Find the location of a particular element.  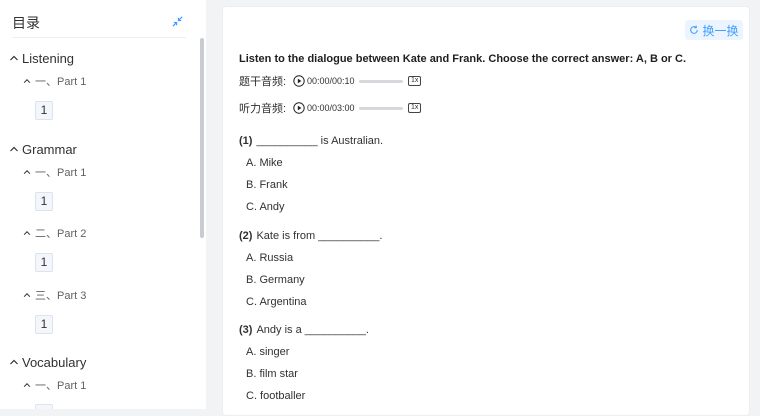

stem-audio-row: 题干音频: 00:00/00:10 1x is located at coordinates (331, 81).